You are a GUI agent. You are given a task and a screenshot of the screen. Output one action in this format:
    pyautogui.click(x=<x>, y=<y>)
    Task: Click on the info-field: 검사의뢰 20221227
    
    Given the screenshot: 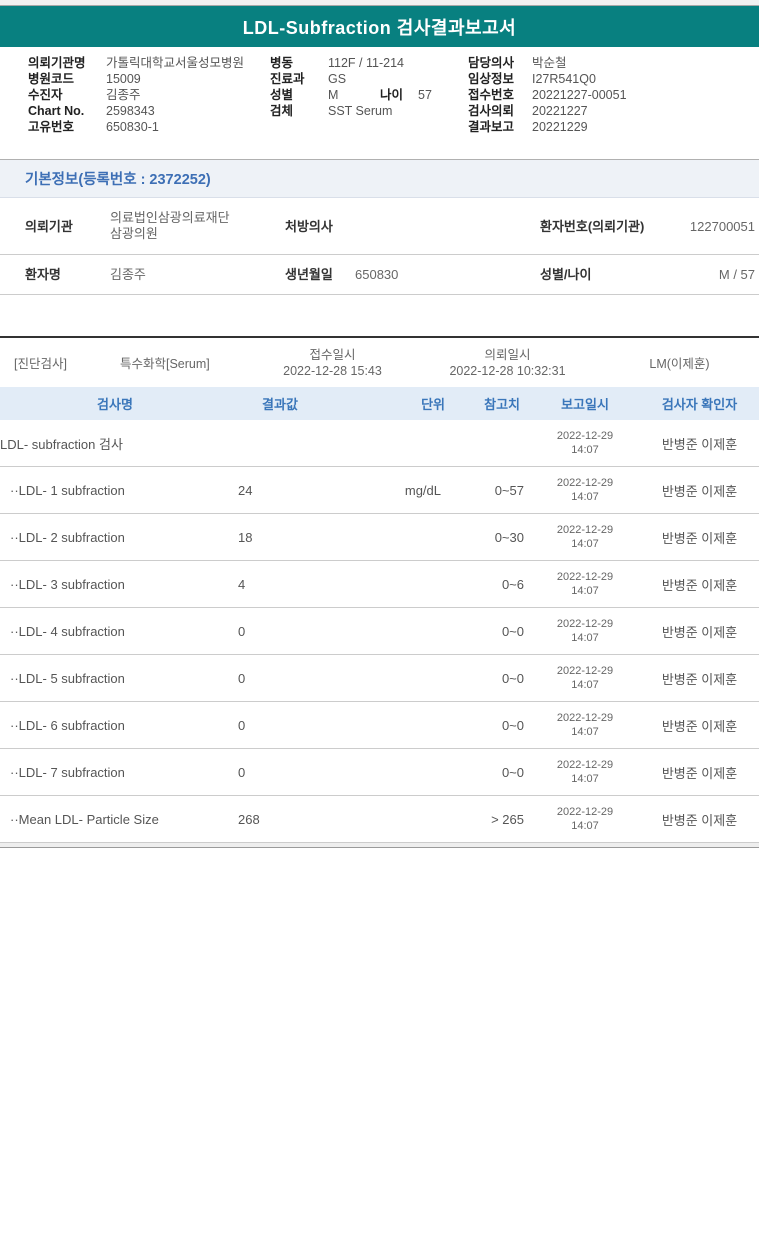 What is the action you would take?
    pyautogui.click(x=613, y=111)
    